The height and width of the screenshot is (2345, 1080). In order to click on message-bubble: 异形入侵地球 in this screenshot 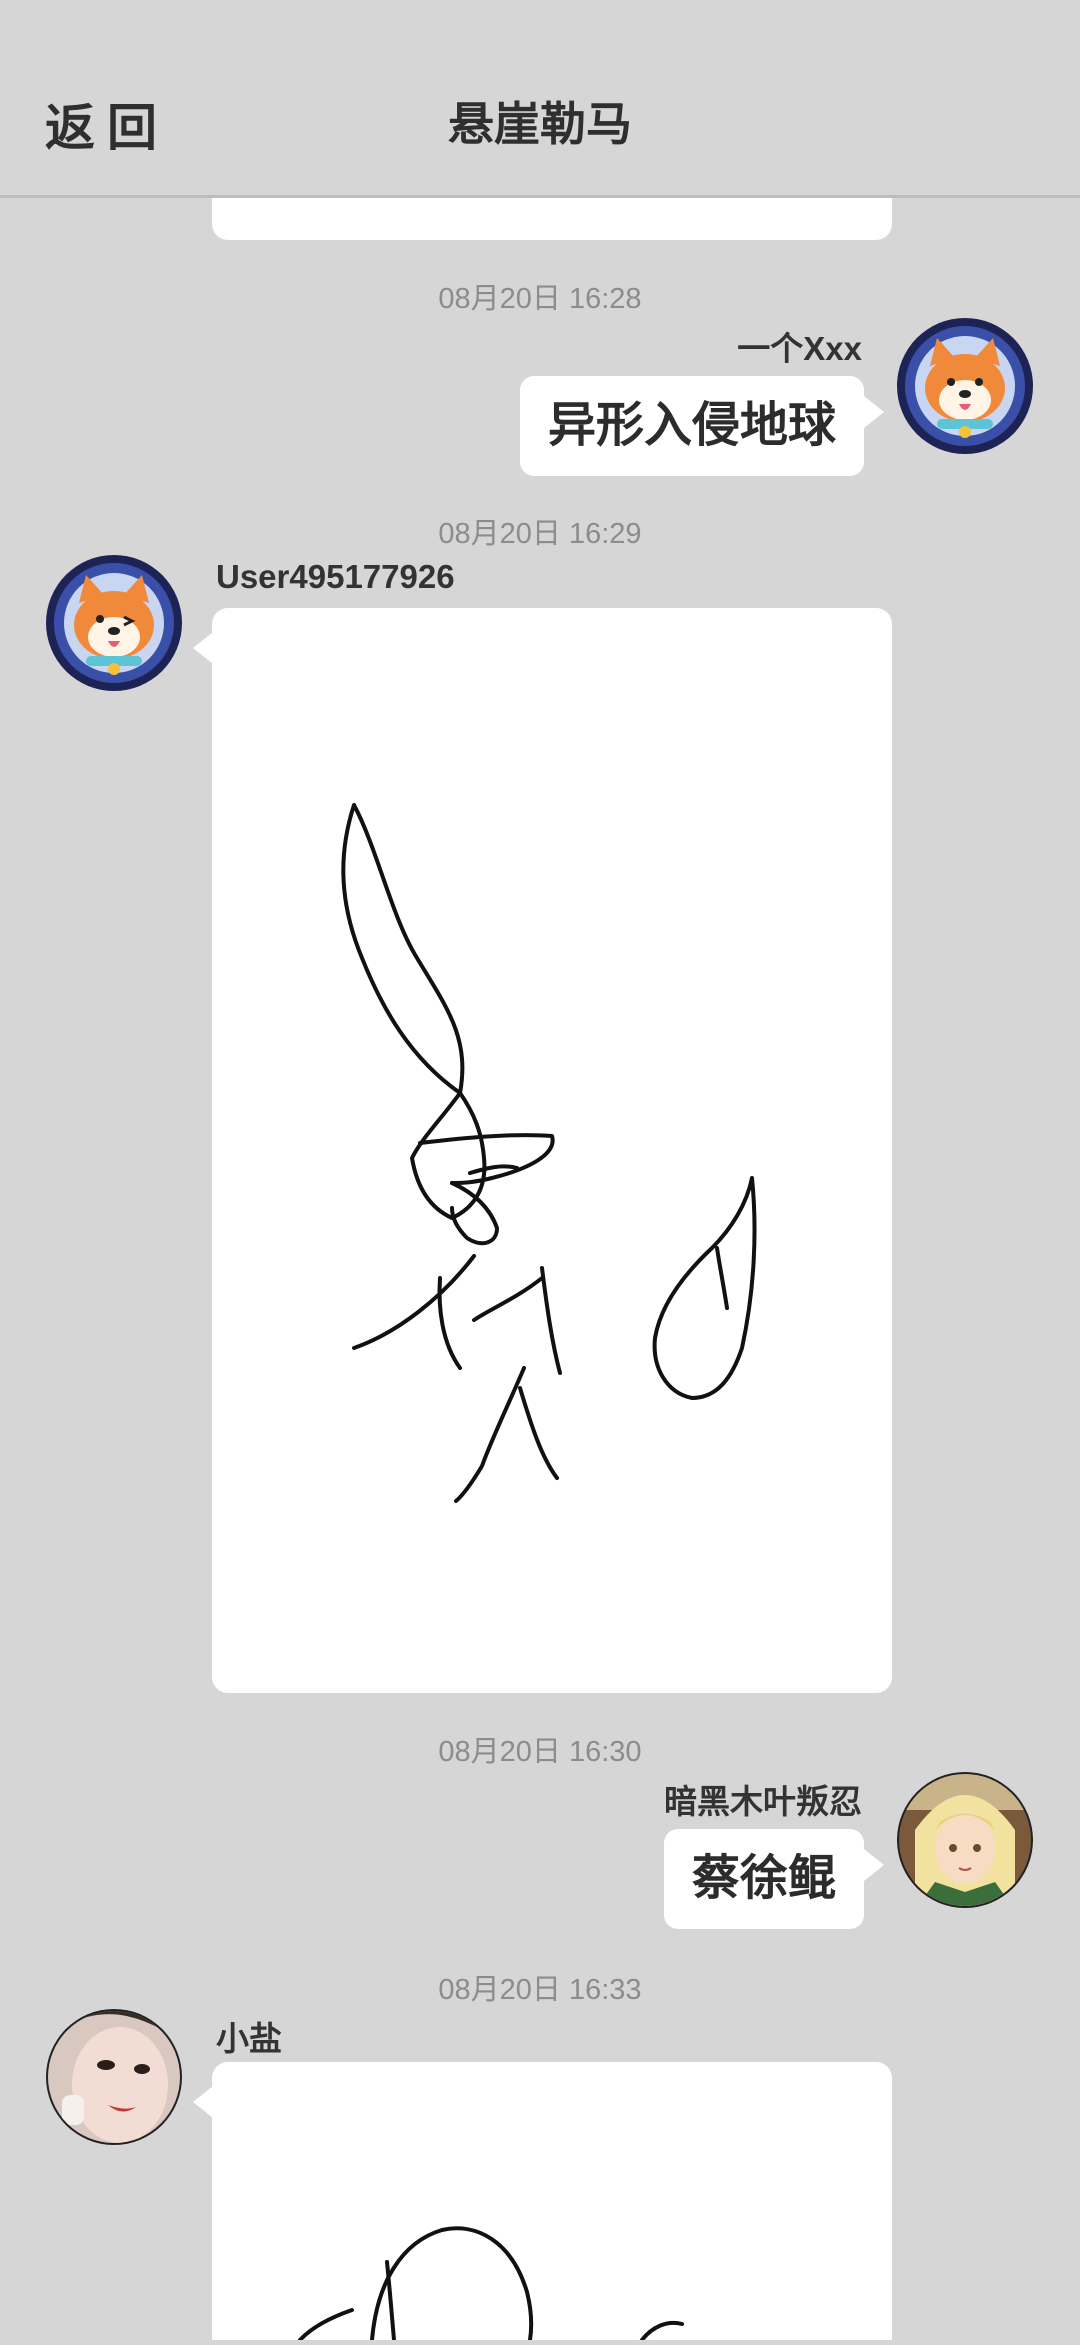, I will do `click(691, 426)`.